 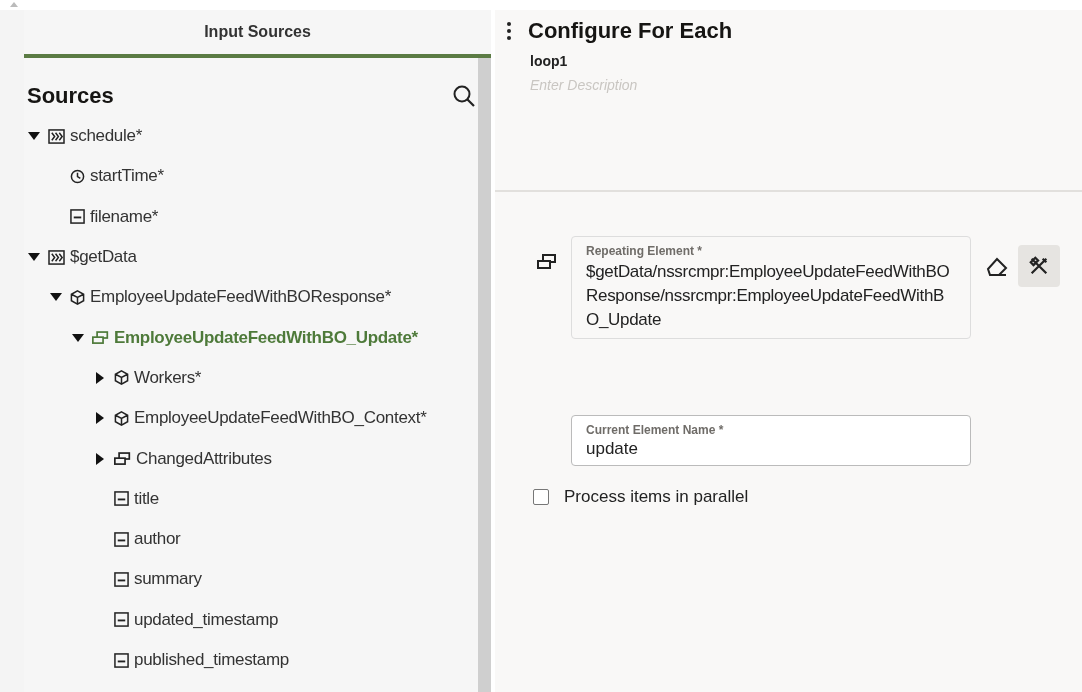 I want to click on checkbox-label: Process items in parallel, so click(x=656, y=497).